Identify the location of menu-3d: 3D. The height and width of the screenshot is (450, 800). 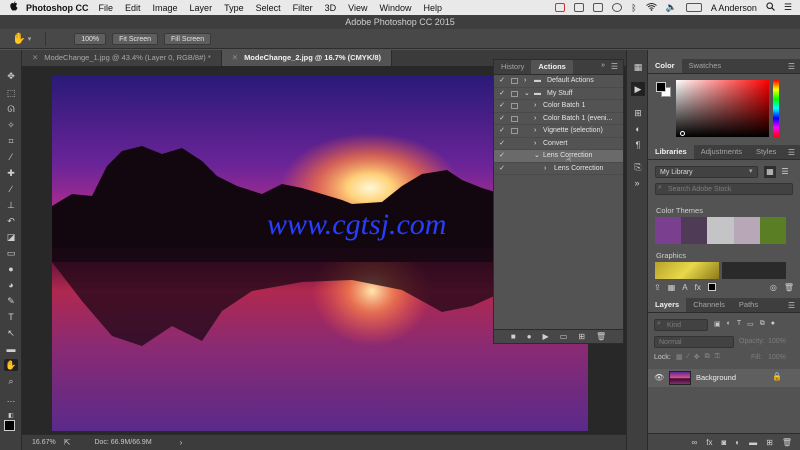
(331, 8).